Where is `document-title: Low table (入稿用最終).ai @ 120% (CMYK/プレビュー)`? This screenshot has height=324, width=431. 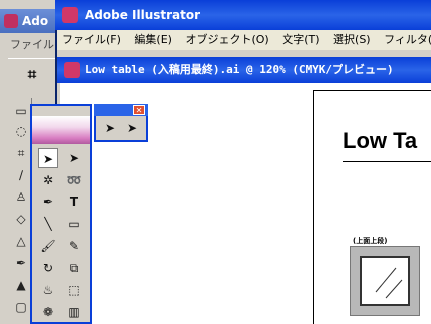
document-title: Low table (入稿用最終).ai @ 120% (CMYK/プレビュー) is located at coordinates (244, 70).